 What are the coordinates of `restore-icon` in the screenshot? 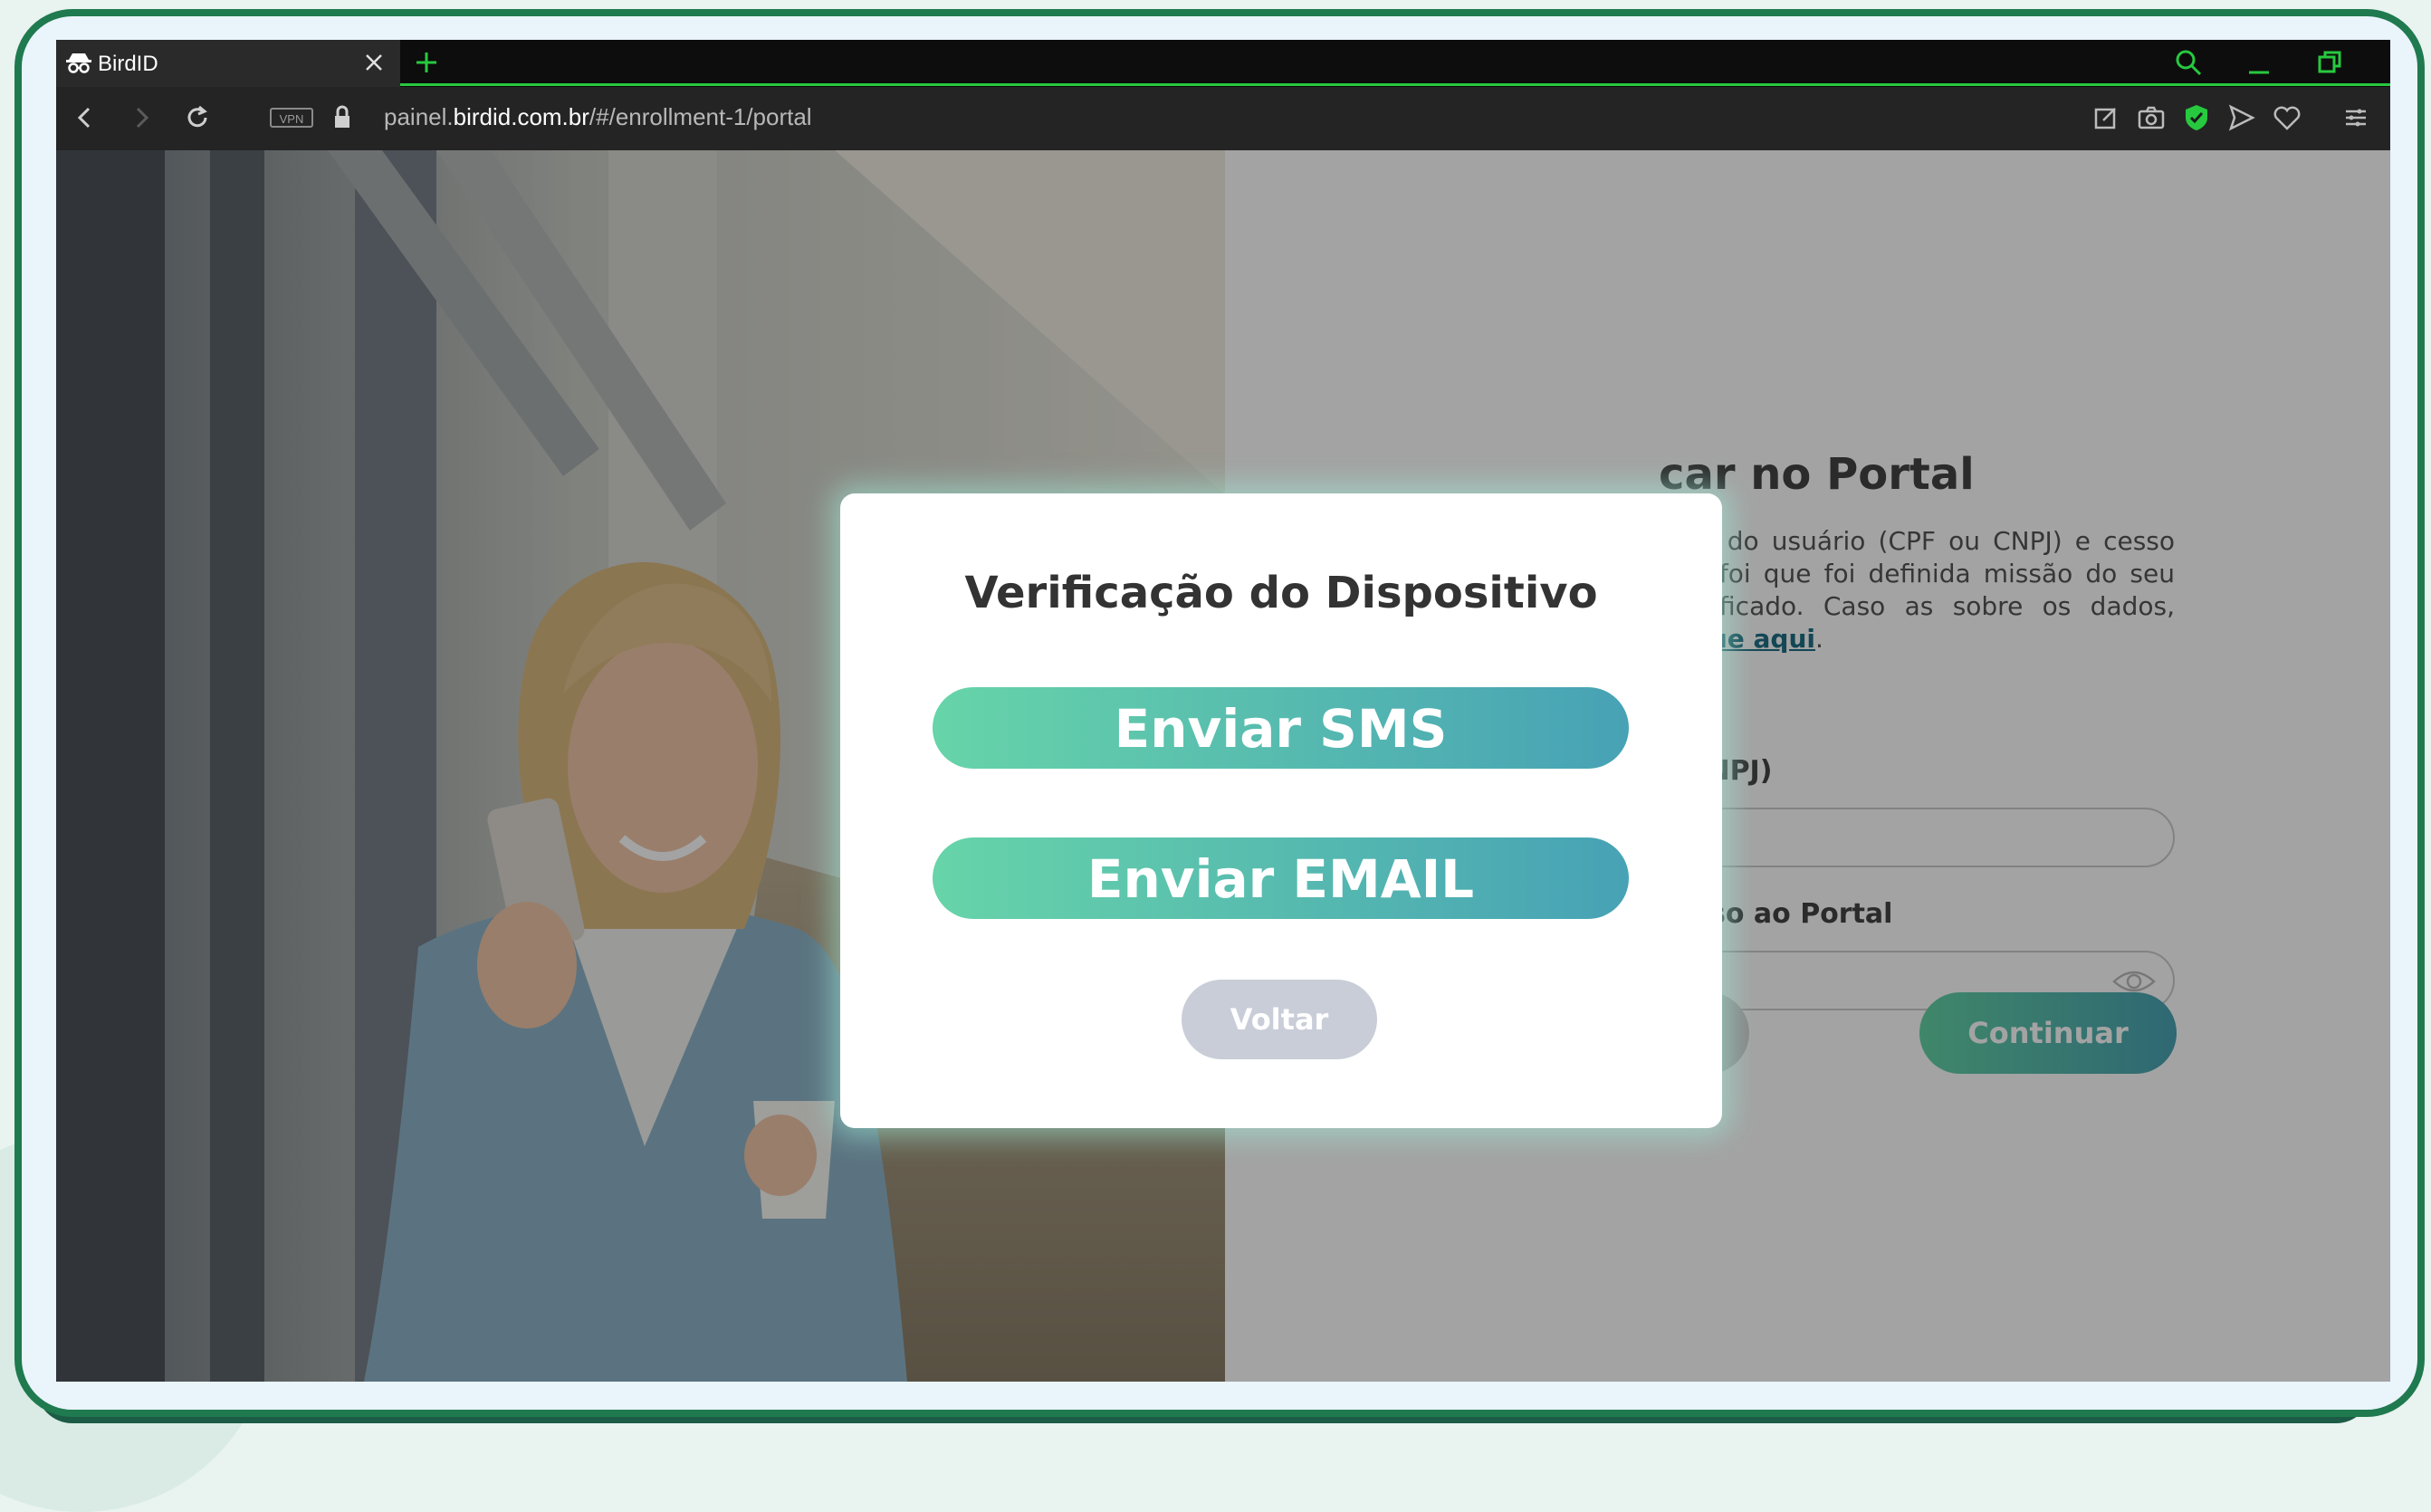 It's located at (2329, 63).